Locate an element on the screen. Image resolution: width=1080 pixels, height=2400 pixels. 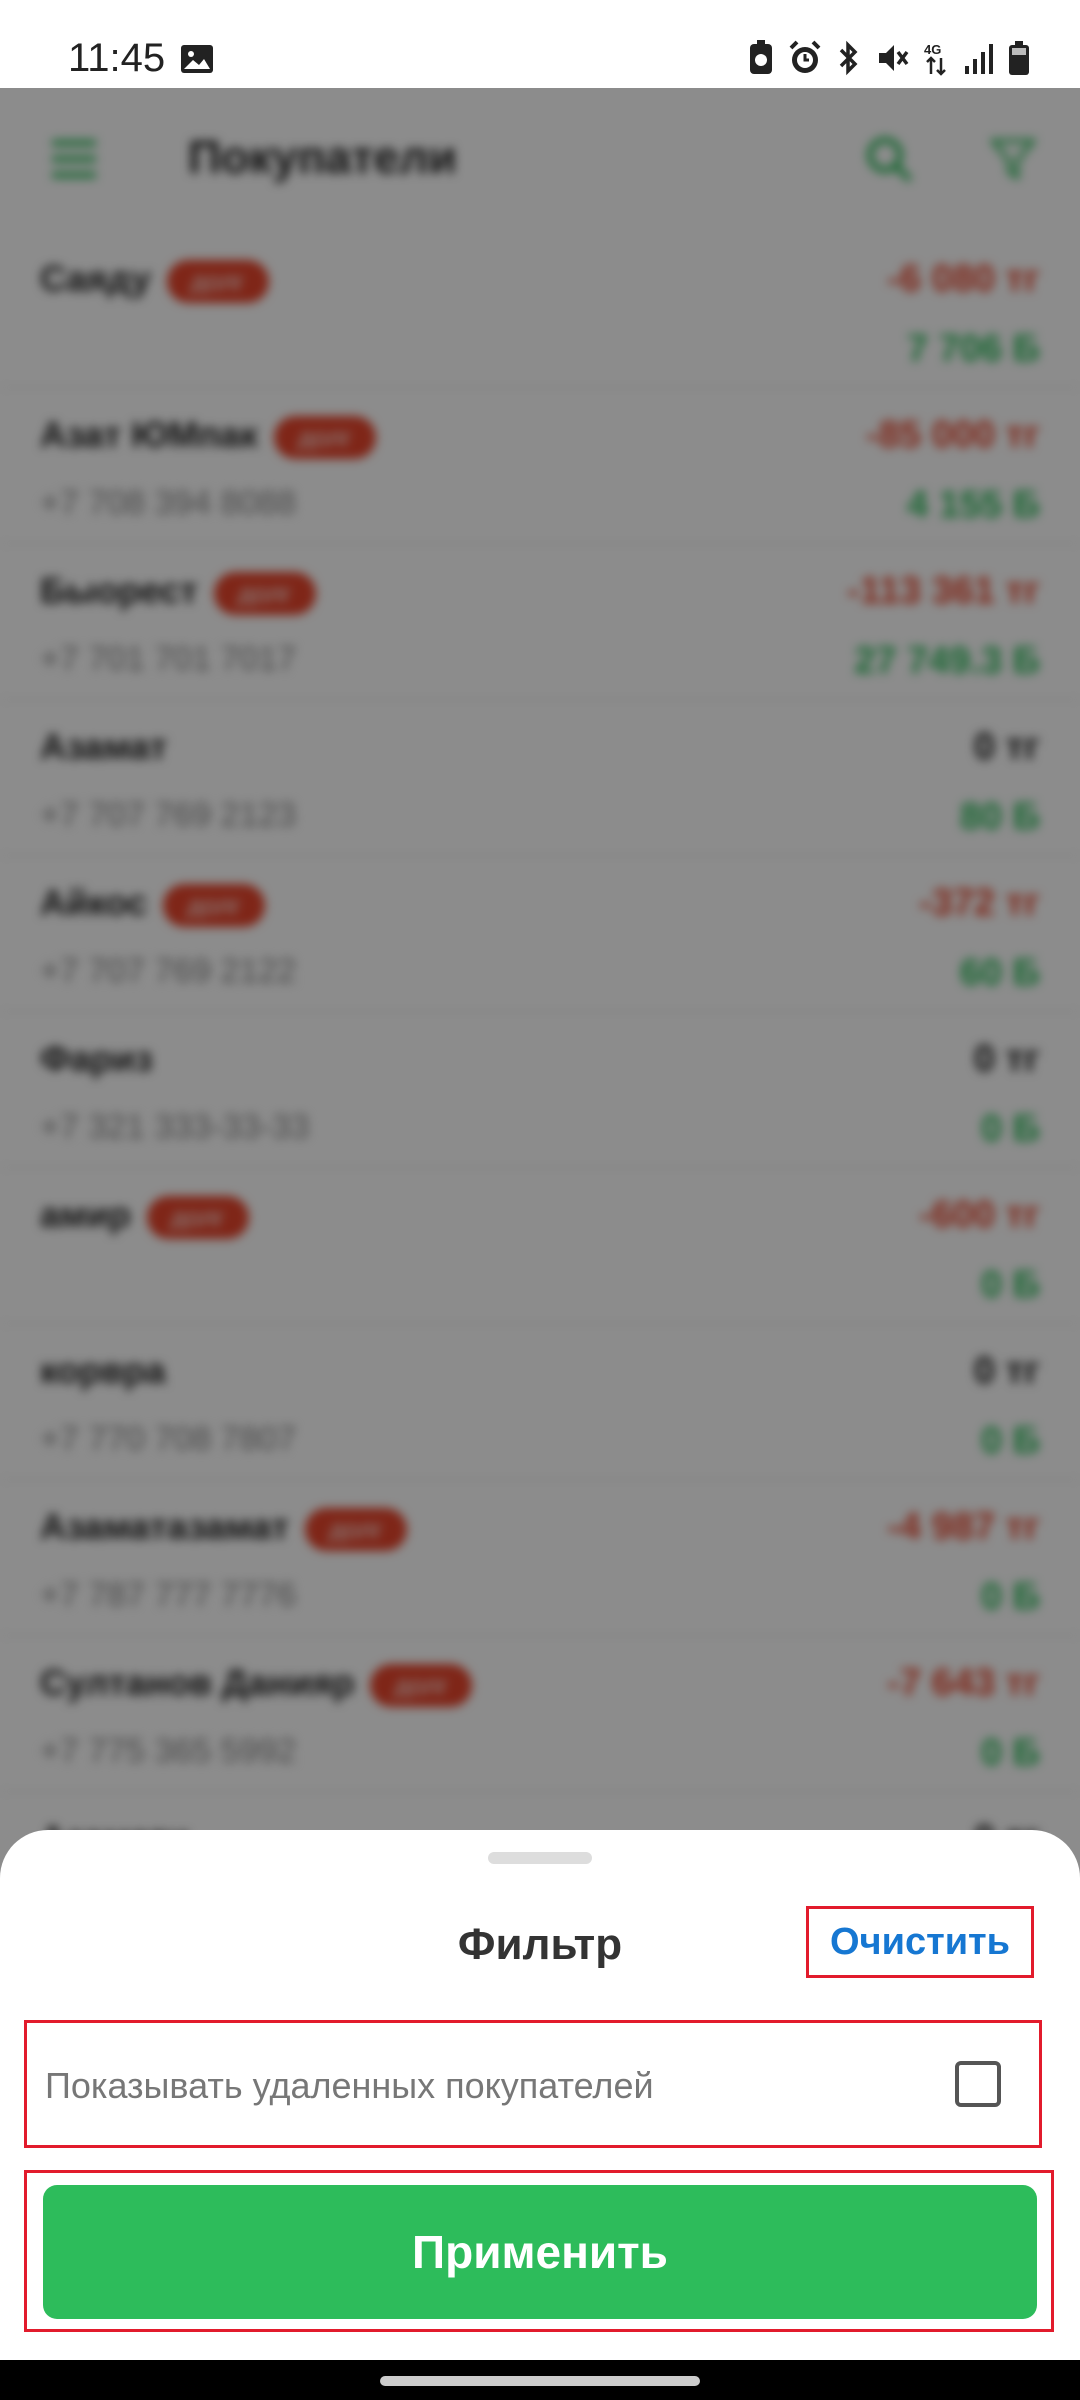
alarm-icon is located at coordinates (805, 56).